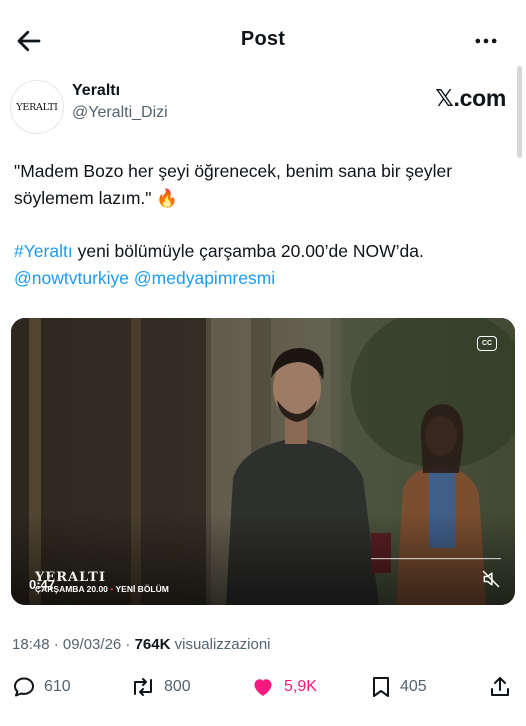 Image resolution: width=526 pixels, height=726 pixels. I want to click on author-name: Yeraltı, so click(96, 91).